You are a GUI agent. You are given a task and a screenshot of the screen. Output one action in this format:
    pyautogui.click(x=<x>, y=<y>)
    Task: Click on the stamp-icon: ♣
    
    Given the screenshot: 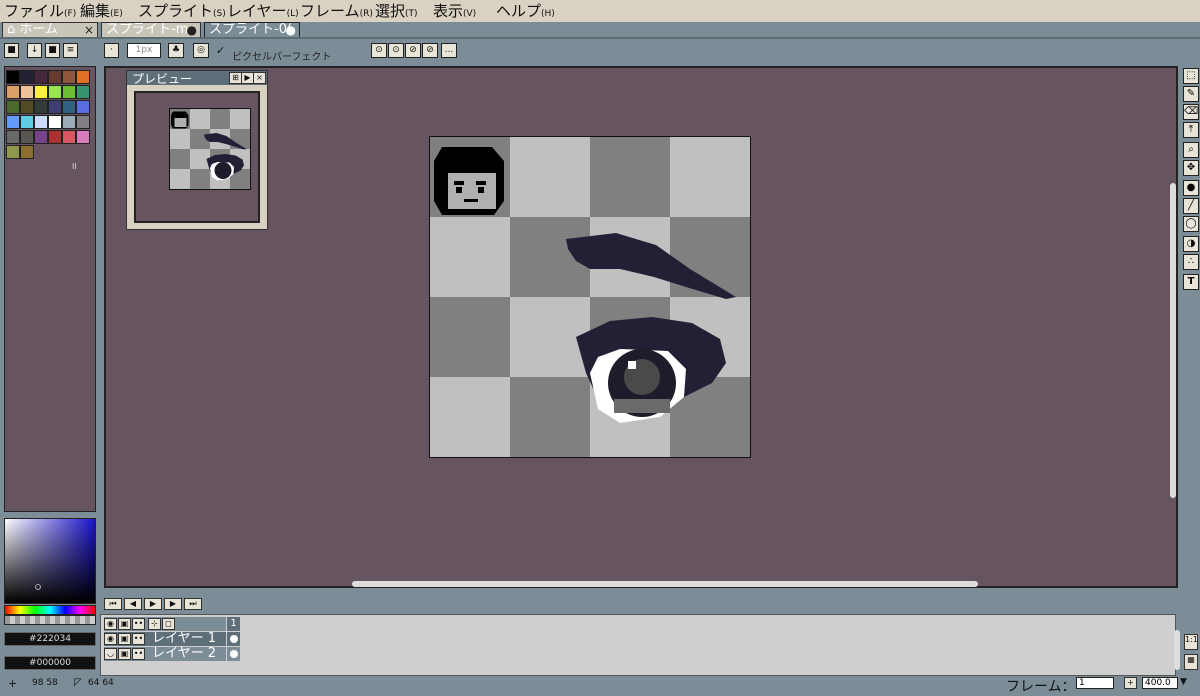 What is the action you would take?
    pyautogui.click(x=176, y=50)
    